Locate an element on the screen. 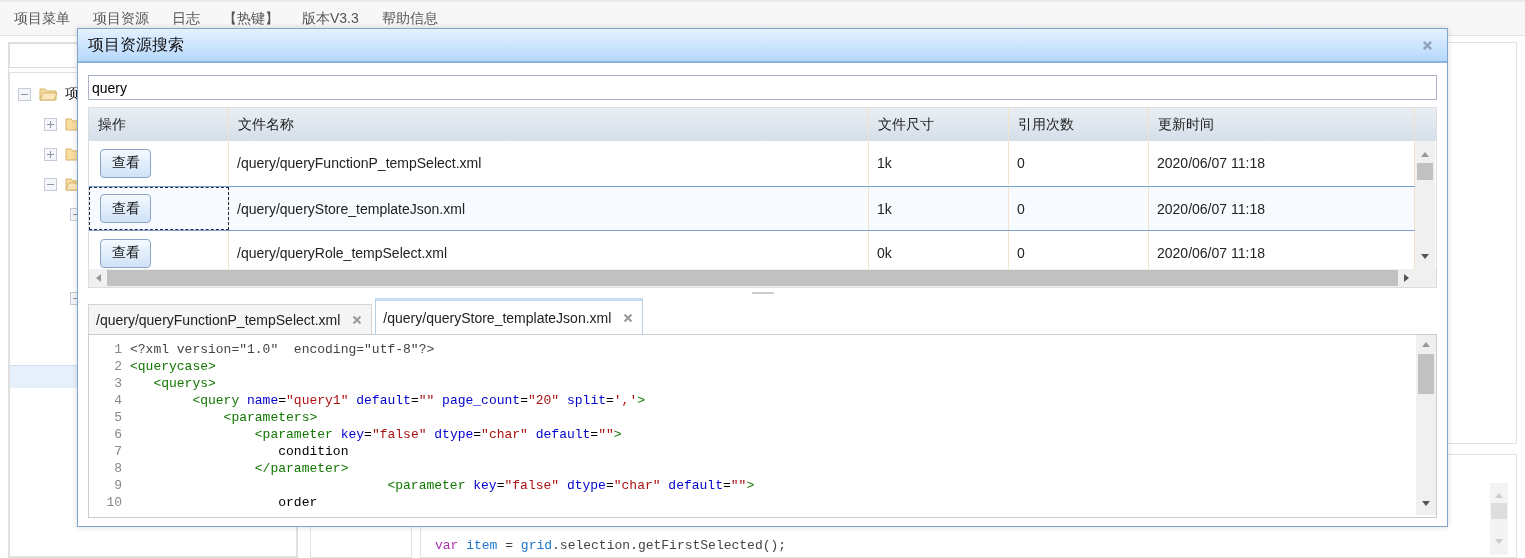  folder-icon is located at coordinates (48, 94).